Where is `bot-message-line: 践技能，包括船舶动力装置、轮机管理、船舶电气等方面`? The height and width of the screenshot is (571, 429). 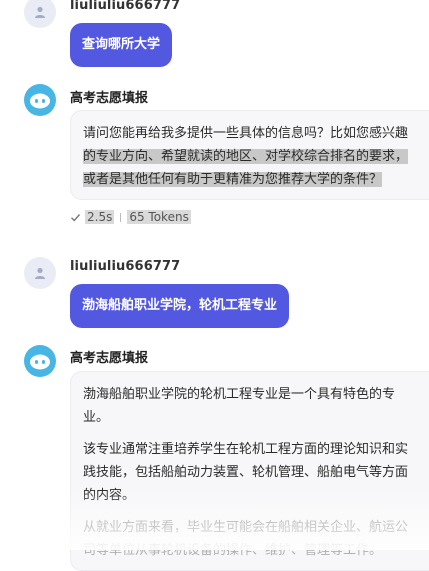
bot-message-line: 践技能，包括船舶动力装置、轮机管理、船舶电气等方面 is located at coordinates (246, 472).